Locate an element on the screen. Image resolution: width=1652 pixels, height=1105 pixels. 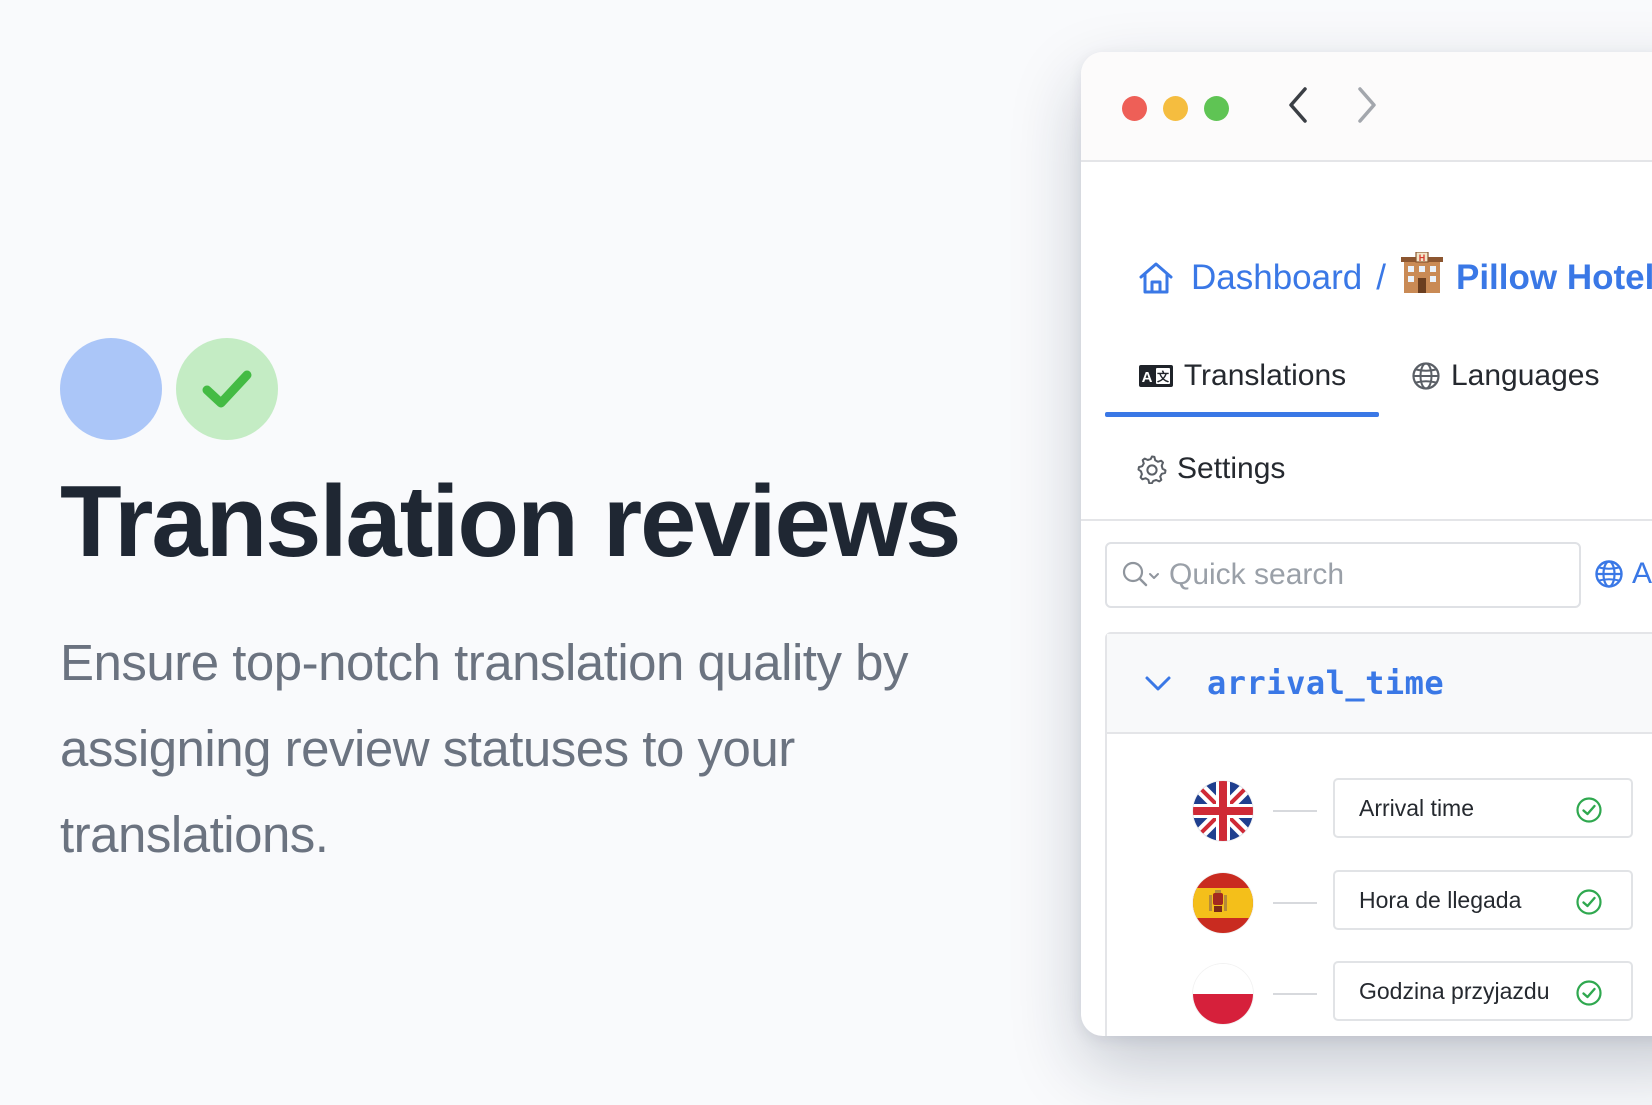
spain-flag-icon is located at coordinates (1223, 903).